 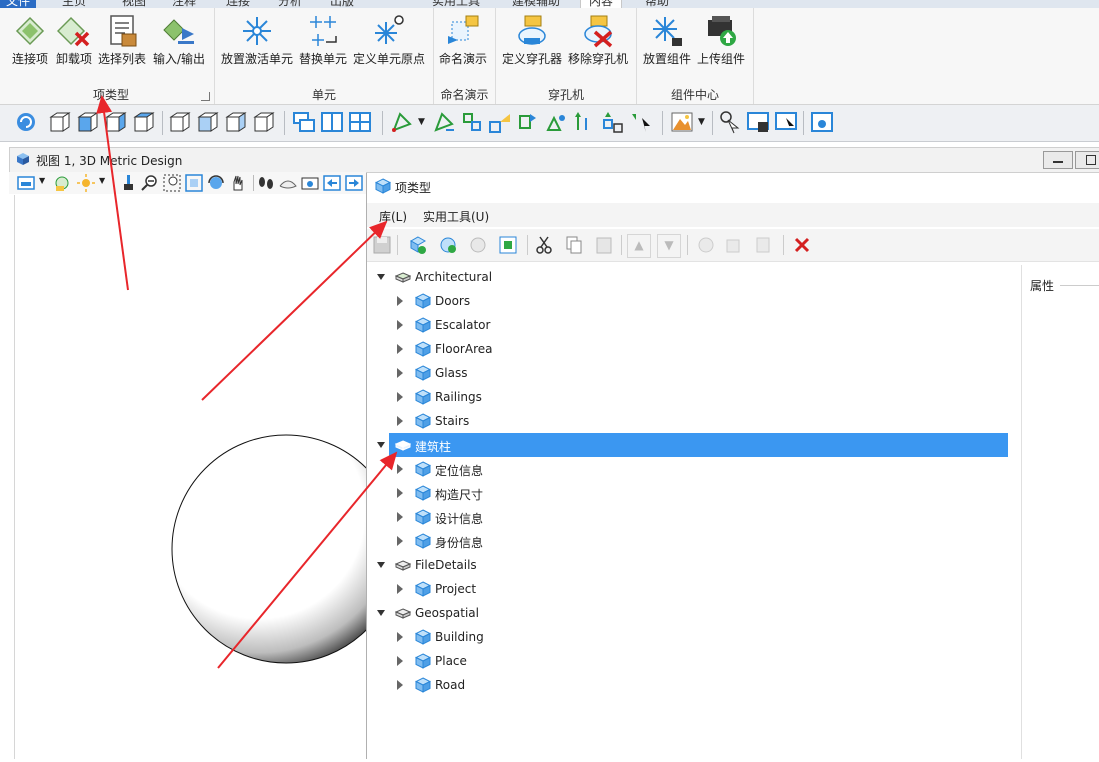 I want to click on upload-component-button: 上传组件, so click(x=721, y=40).